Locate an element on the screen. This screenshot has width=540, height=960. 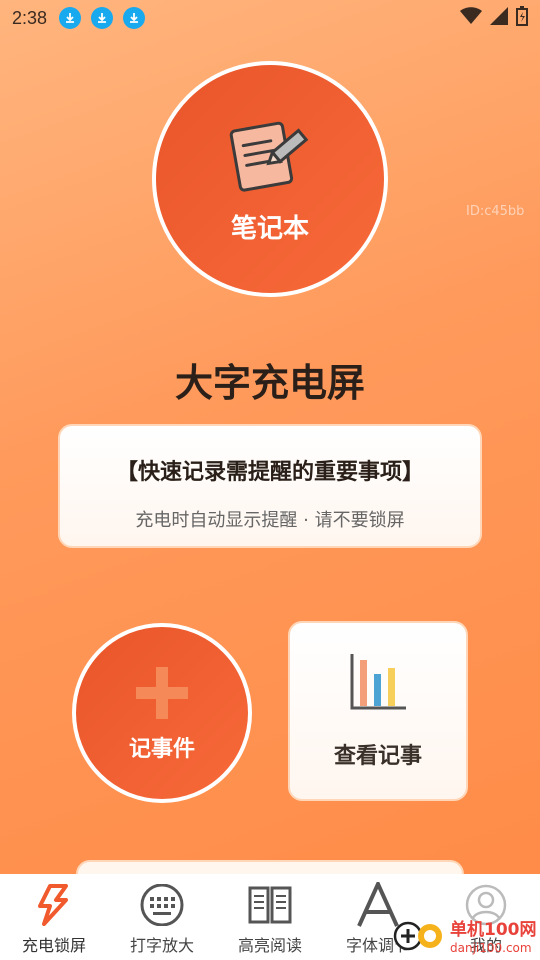
tab-label: 充电锁屏 is located at coordinates (53, 945).